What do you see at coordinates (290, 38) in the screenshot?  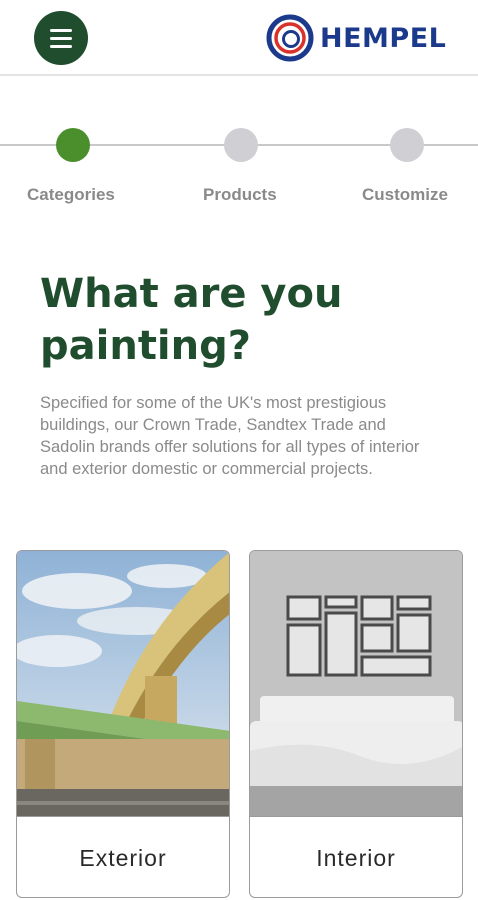 I see `hempel-logo-icon` at bounding box center [290, 38].